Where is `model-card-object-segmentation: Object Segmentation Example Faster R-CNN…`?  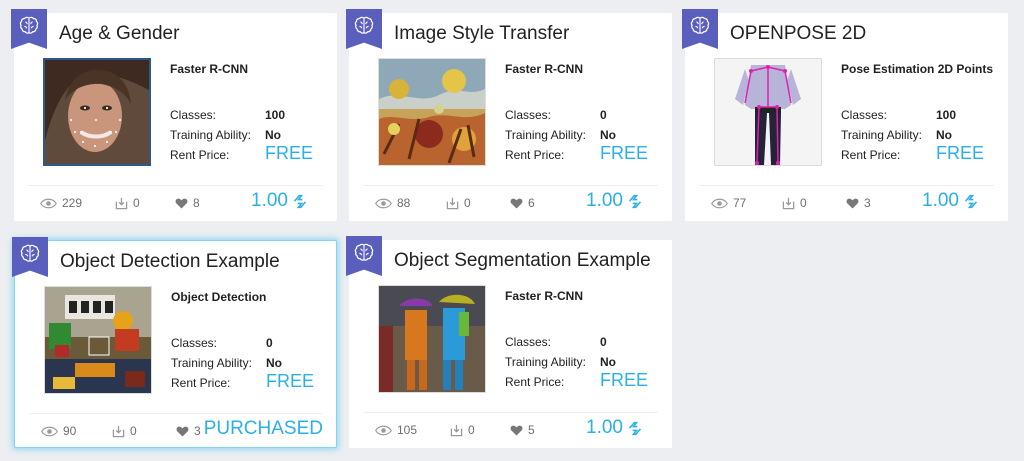
model-card-object-segmentation: Object Segmentation Example Faster R-CNN… is located at coordinates (509, 342).